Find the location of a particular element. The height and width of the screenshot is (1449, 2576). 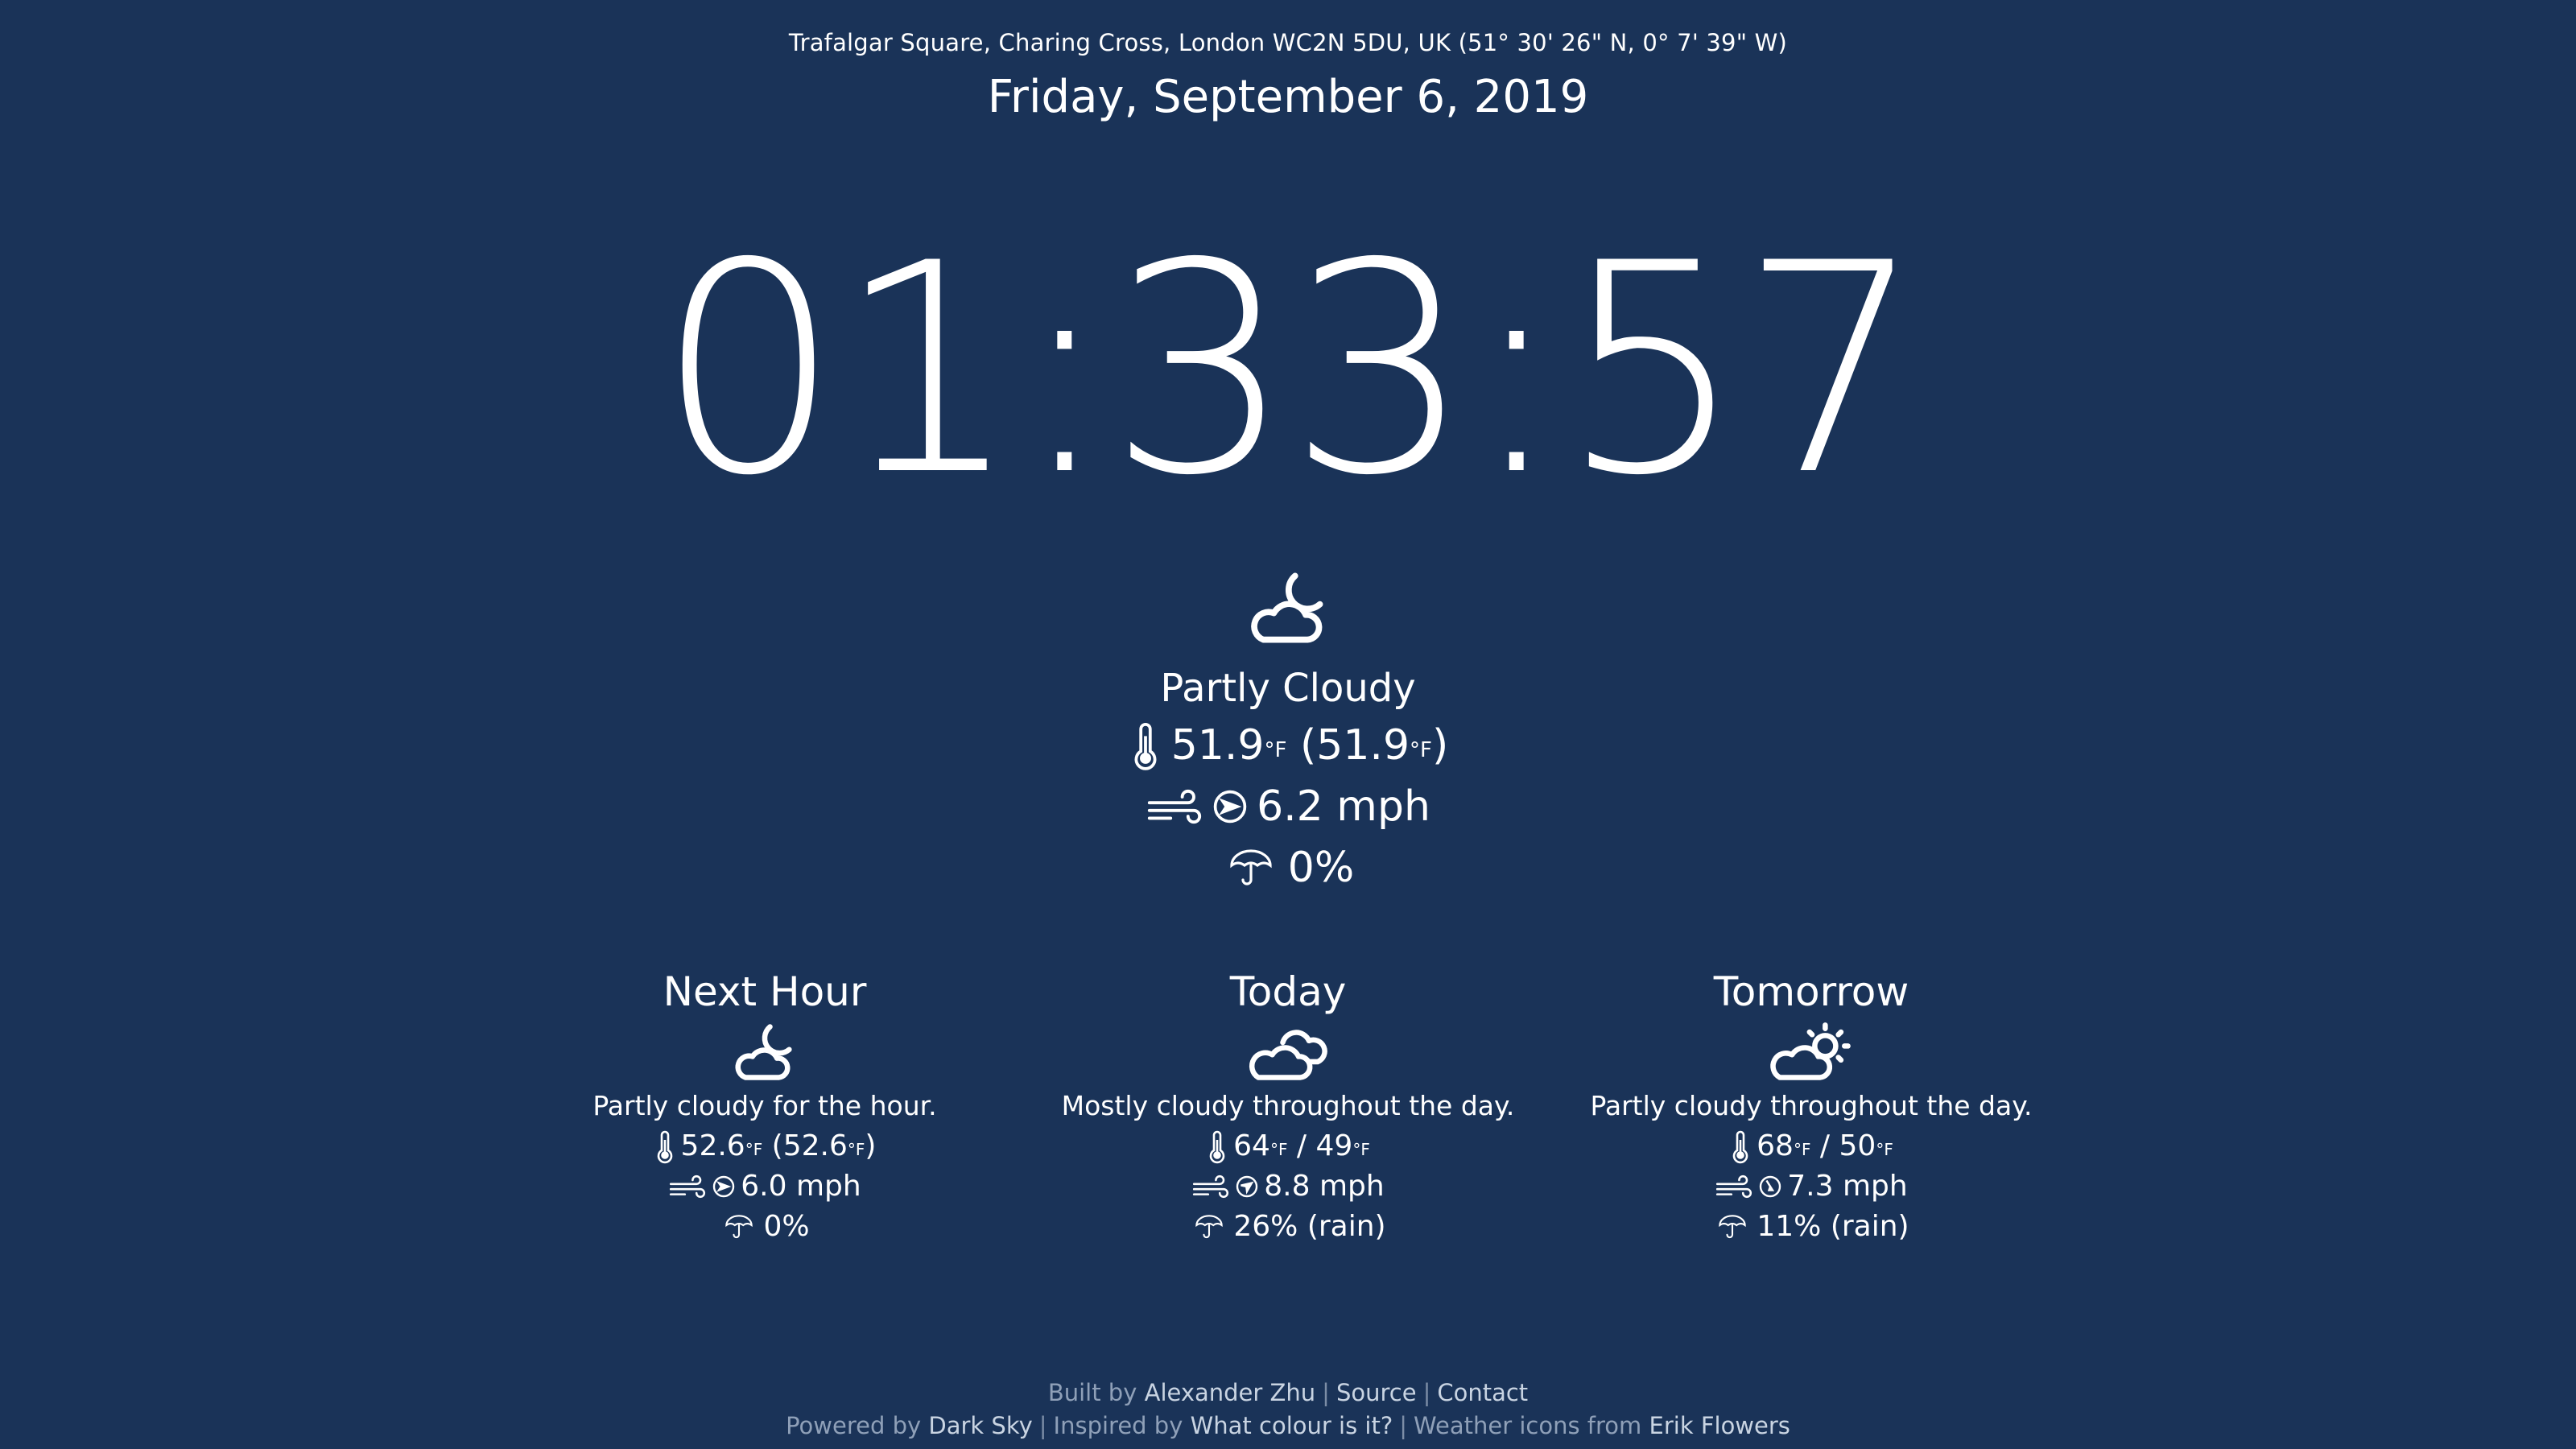

forecast-wind-row: 6.0 mph is located at coordinates (764, 1186).